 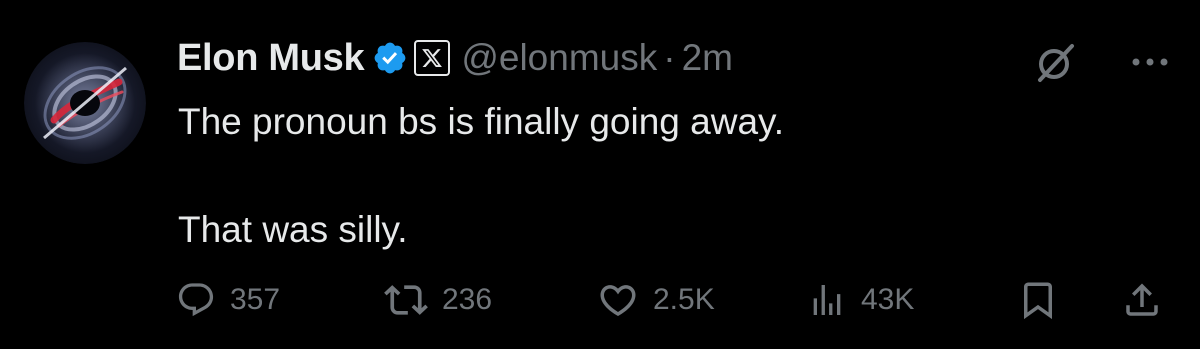 I want to click on header-actions, so click(x=1102, y=62).